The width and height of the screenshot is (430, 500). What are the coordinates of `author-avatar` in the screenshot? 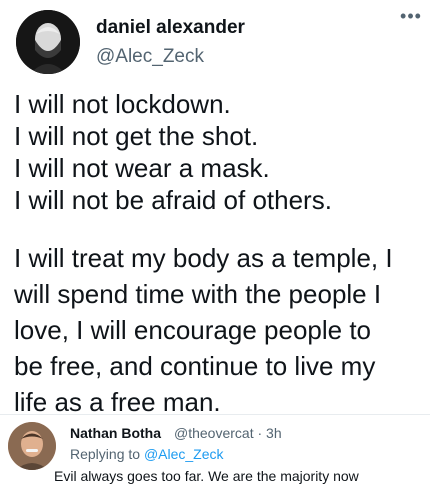 It's located at (48, 42).